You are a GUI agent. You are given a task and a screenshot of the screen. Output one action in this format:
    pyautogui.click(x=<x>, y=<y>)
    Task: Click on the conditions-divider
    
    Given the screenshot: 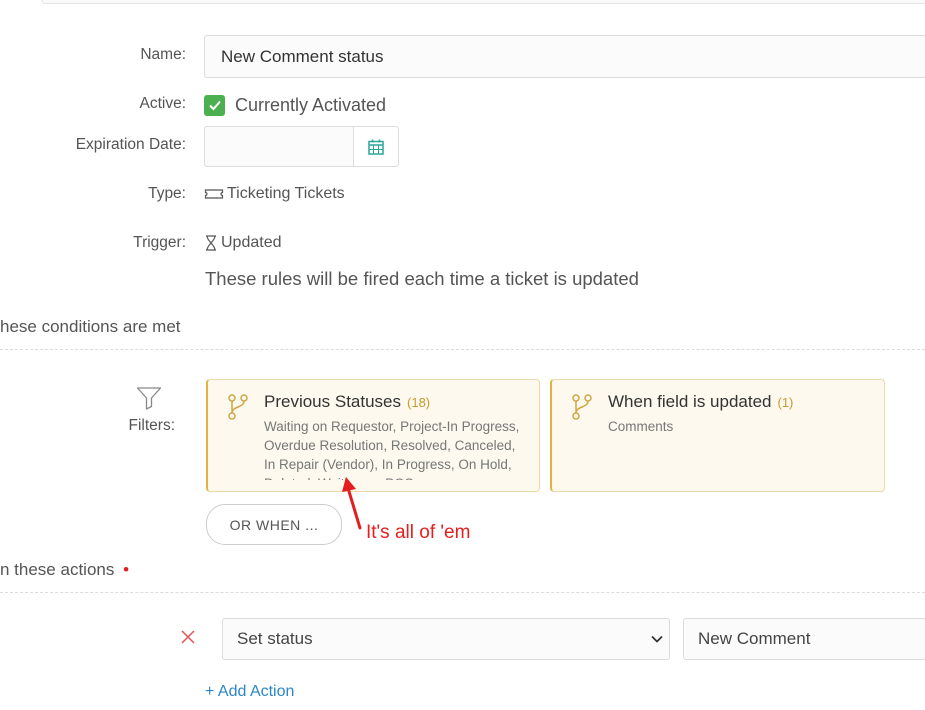 What is the action you would take?
    pyautogui.click(x=462, y=349)
    